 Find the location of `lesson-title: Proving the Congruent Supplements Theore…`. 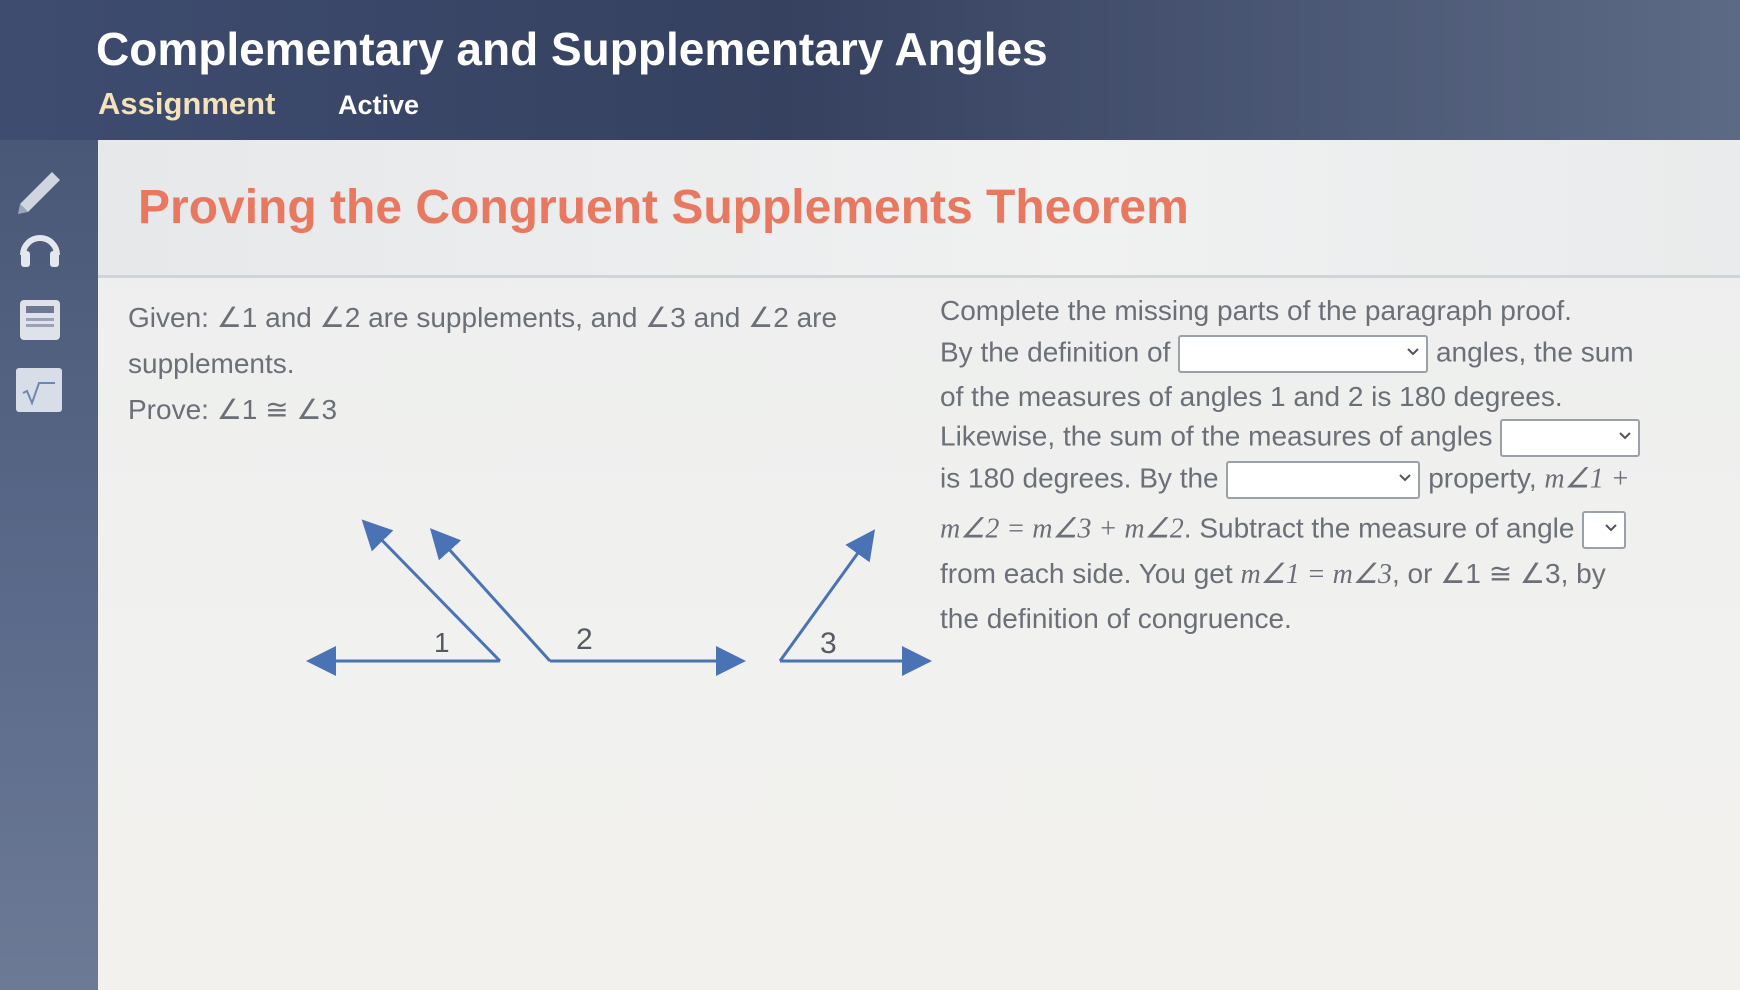

lesson-title: Proving the Congruent Supplements Theore… is located at coordinates (663, 207).